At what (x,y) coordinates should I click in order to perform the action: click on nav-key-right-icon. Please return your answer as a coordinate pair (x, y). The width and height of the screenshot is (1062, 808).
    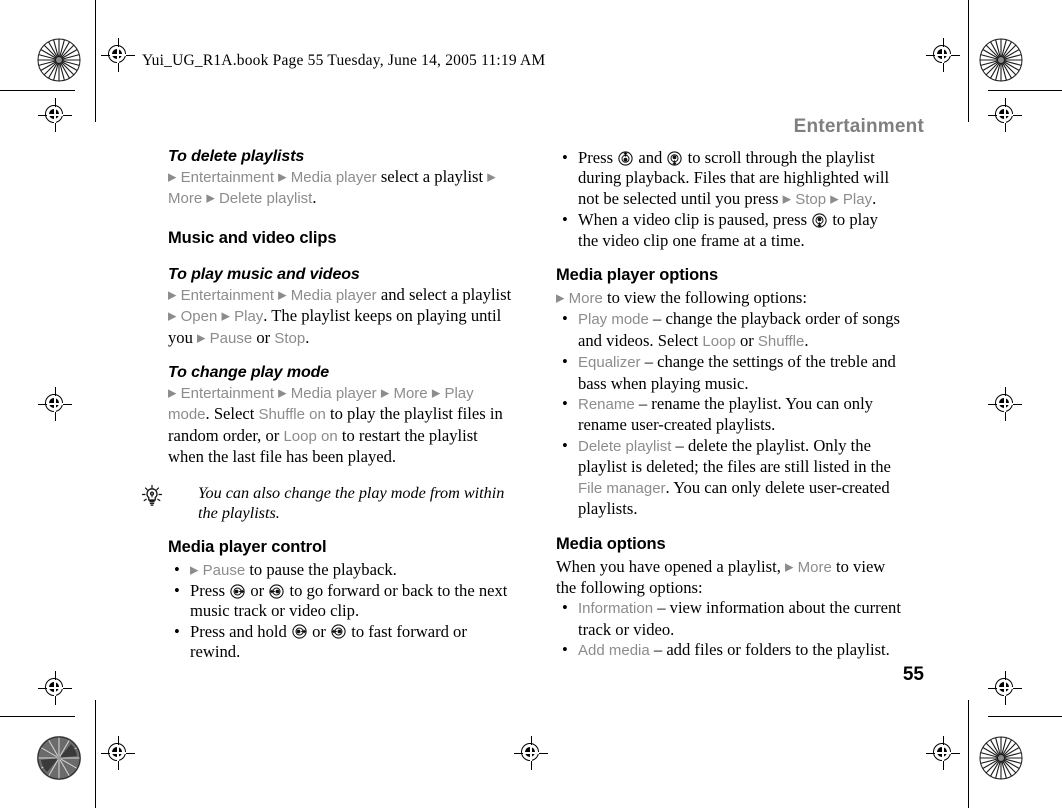
    Looking at the image, I should click on (237, 591).